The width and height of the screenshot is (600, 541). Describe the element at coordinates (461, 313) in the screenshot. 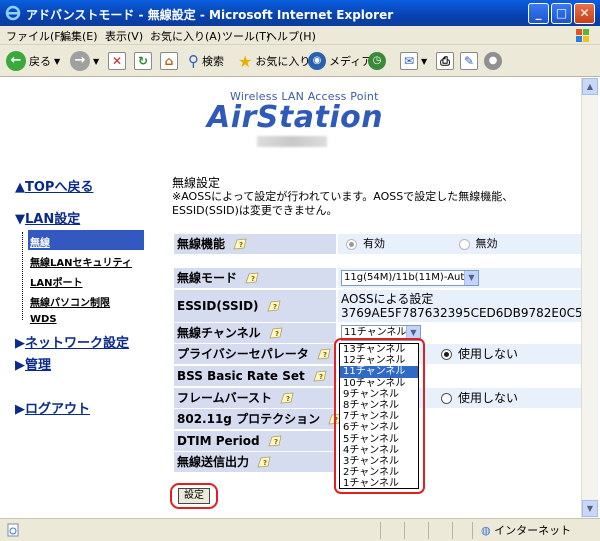

I see `essid-line2: 3769AE5F787632395CED6DB9782E0C59` at that location.